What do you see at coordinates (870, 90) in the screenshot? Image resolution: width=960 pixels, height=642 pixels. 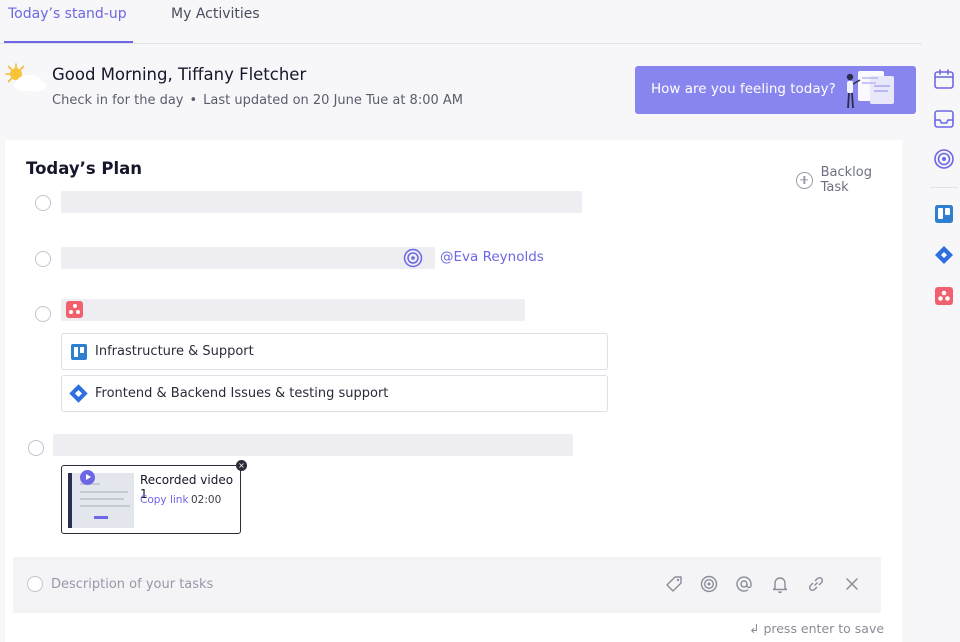 I see `feeling-illustration-icon` at bounding box center [870, 90].